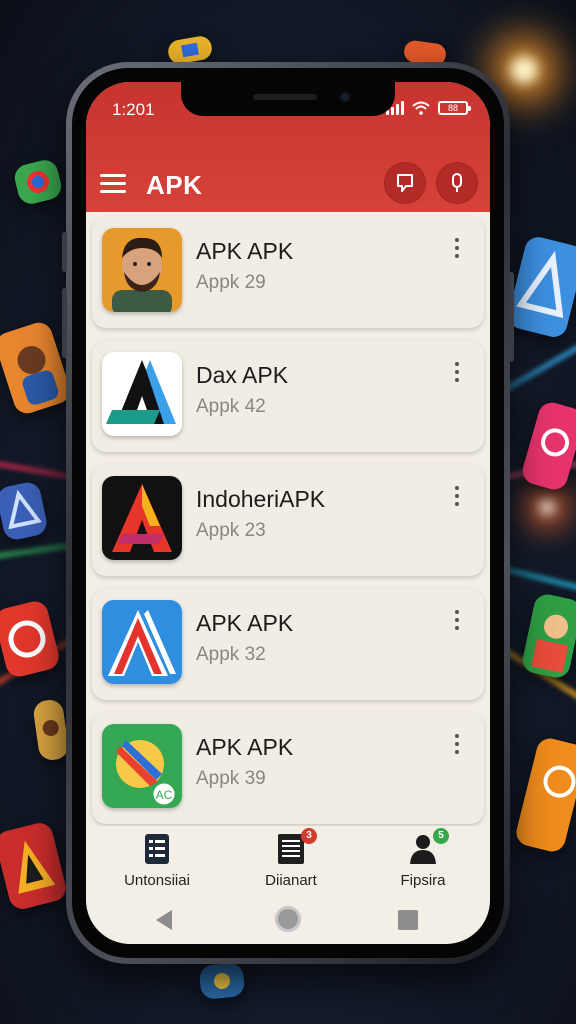 Image resolution: width=576 pixels, height=1024 pixels. What do you see at coordinates (441, 836) in the screenshot?
I see `notification-badge: 5` at bounding box center [441, 836].